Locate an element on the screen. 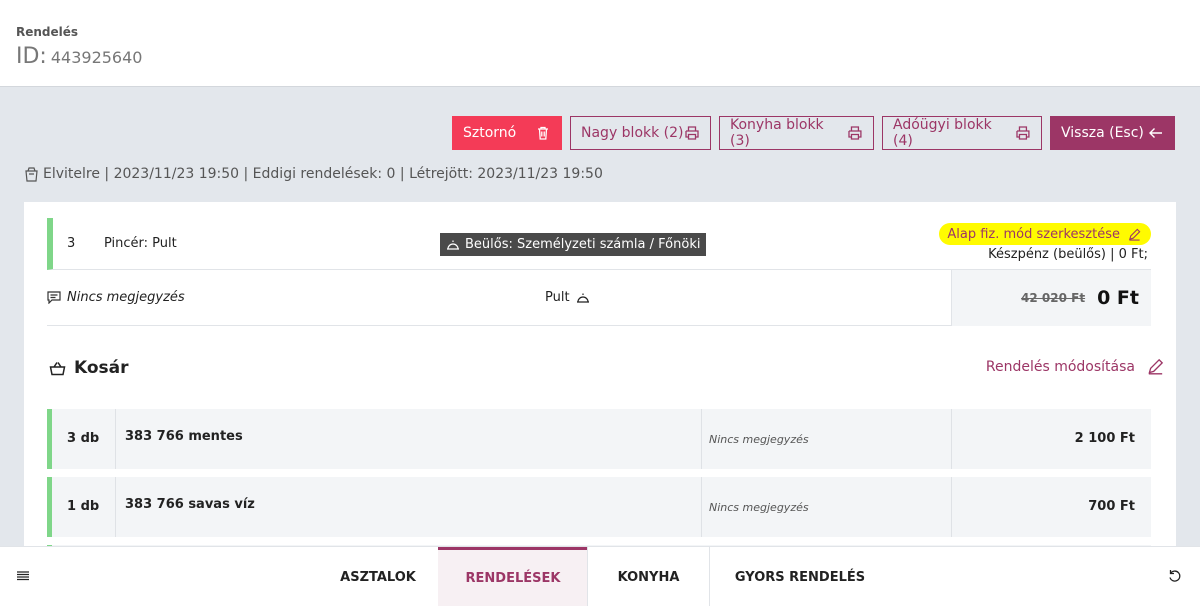 The height and width of the screenshot is (606, 1200). basket-heading: Kosár is located at coordinates (89, 368).